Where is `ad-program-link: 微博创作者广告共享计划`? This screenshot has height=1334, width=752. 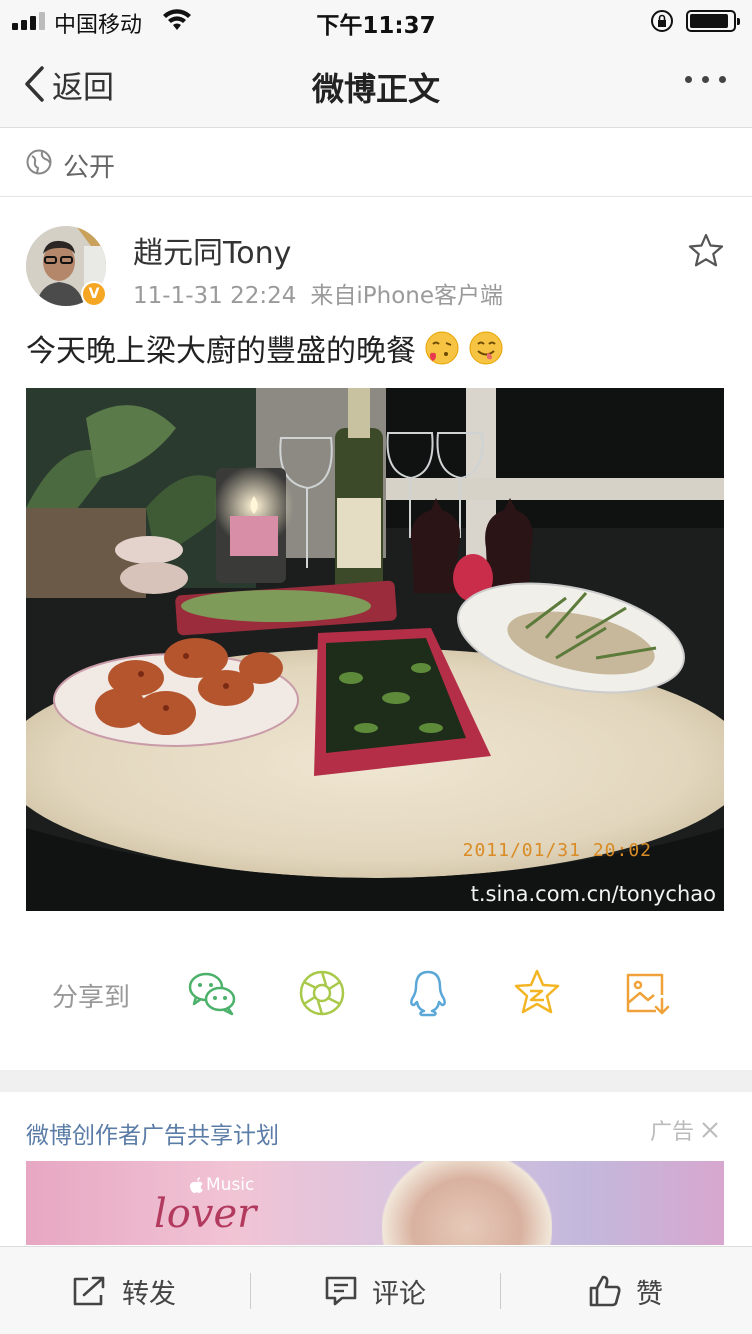 ad-program-link: 微博创作者广告共享计划 is located at coordinates (152, 1133).